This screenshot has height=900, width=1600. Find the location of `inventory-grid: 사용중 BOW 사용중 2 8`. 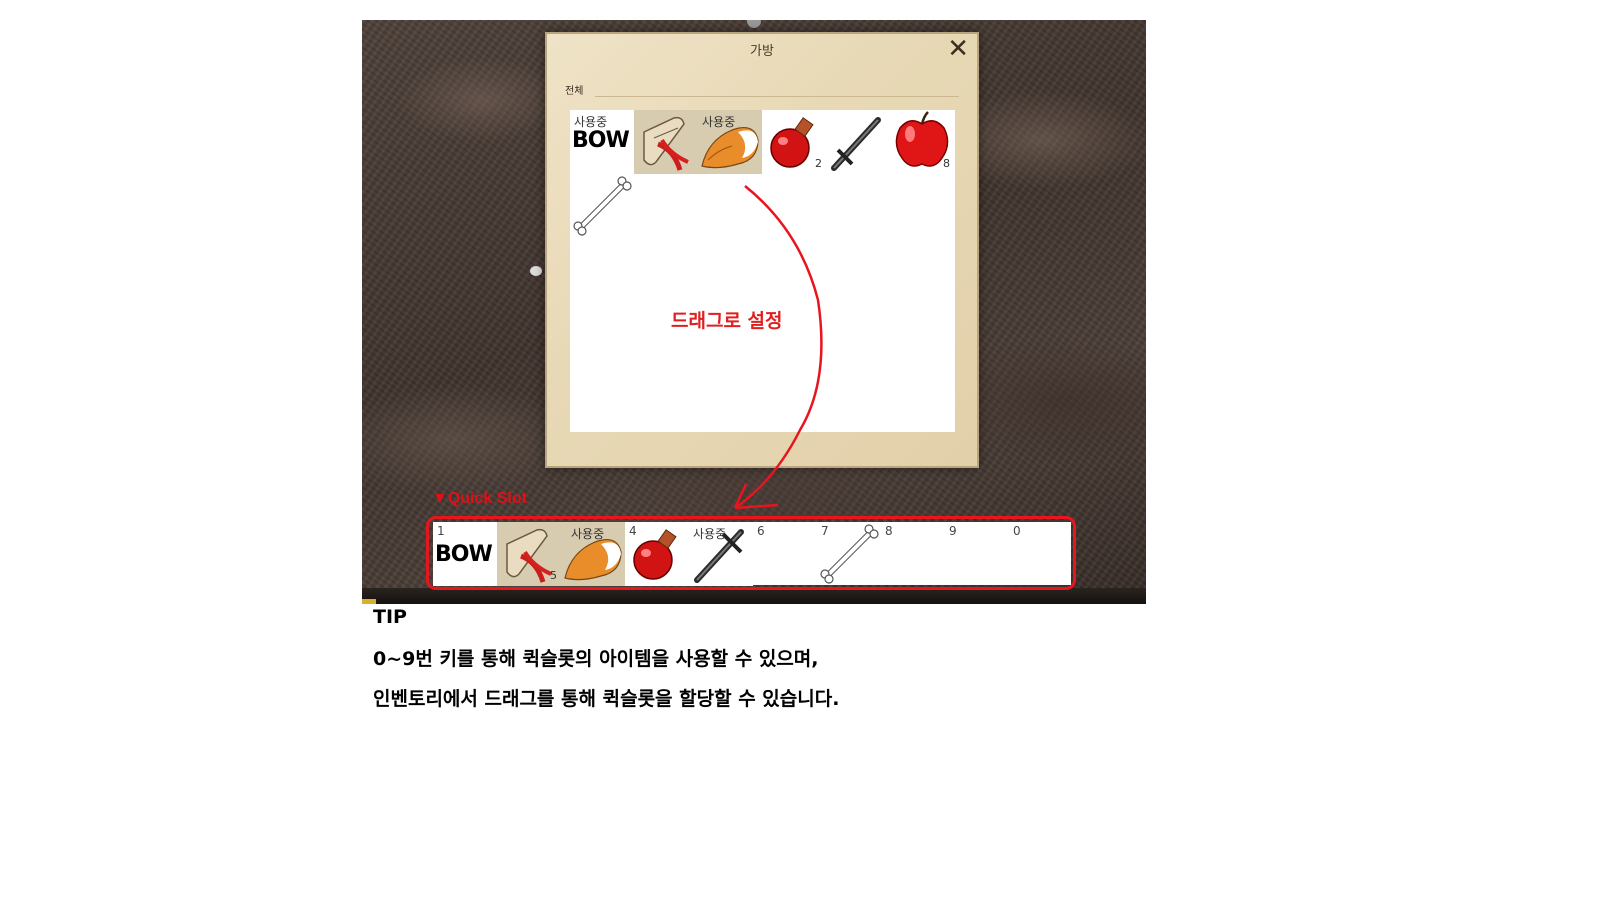

inventory-grid: 사용중 BOW 사용중 2 8 is located at coordinates (762, 271).